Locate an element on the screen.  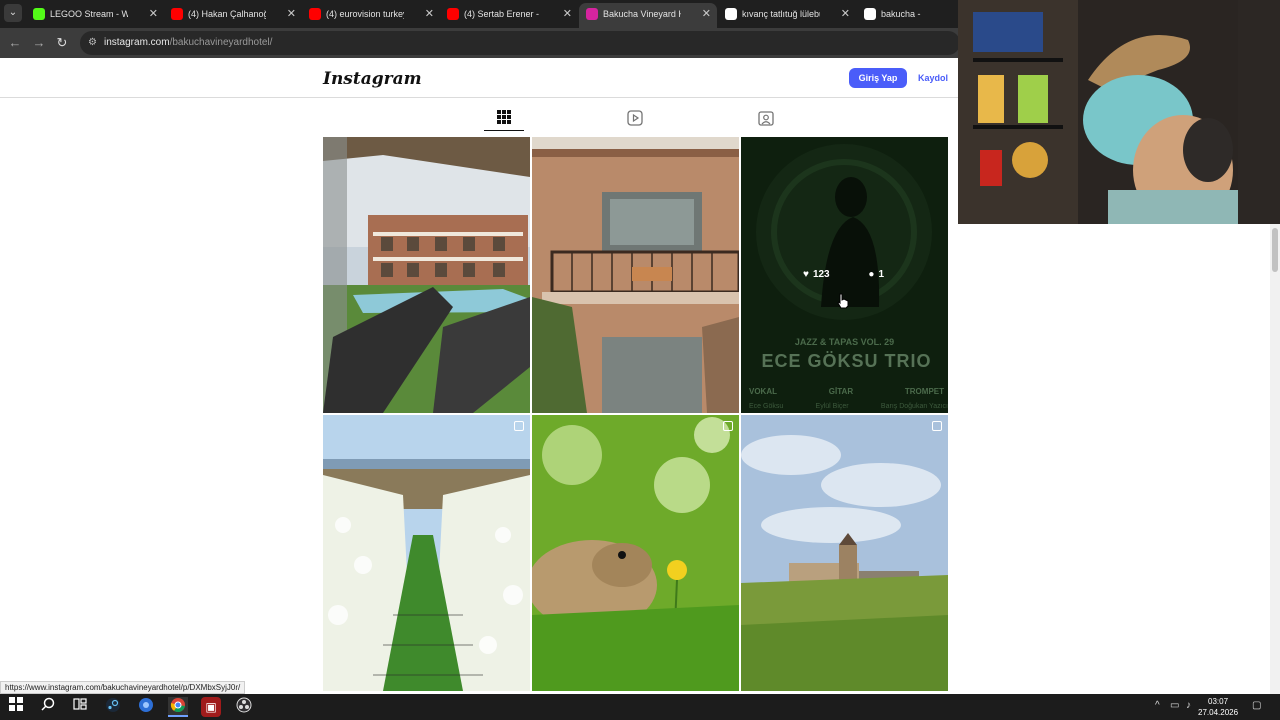
comments-stat: ● 1 is located at coordinates (885, 274).